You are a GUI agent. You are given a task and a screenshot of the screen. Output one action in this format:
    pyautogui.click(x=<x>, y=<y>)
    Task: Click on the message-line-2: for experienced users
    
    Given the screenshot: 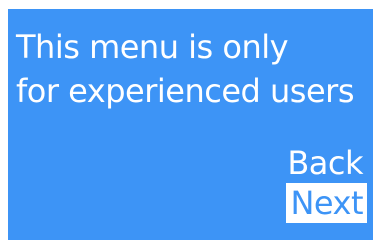 What is the action you would take?
    pyautogui.click(x=185, y=91)
    